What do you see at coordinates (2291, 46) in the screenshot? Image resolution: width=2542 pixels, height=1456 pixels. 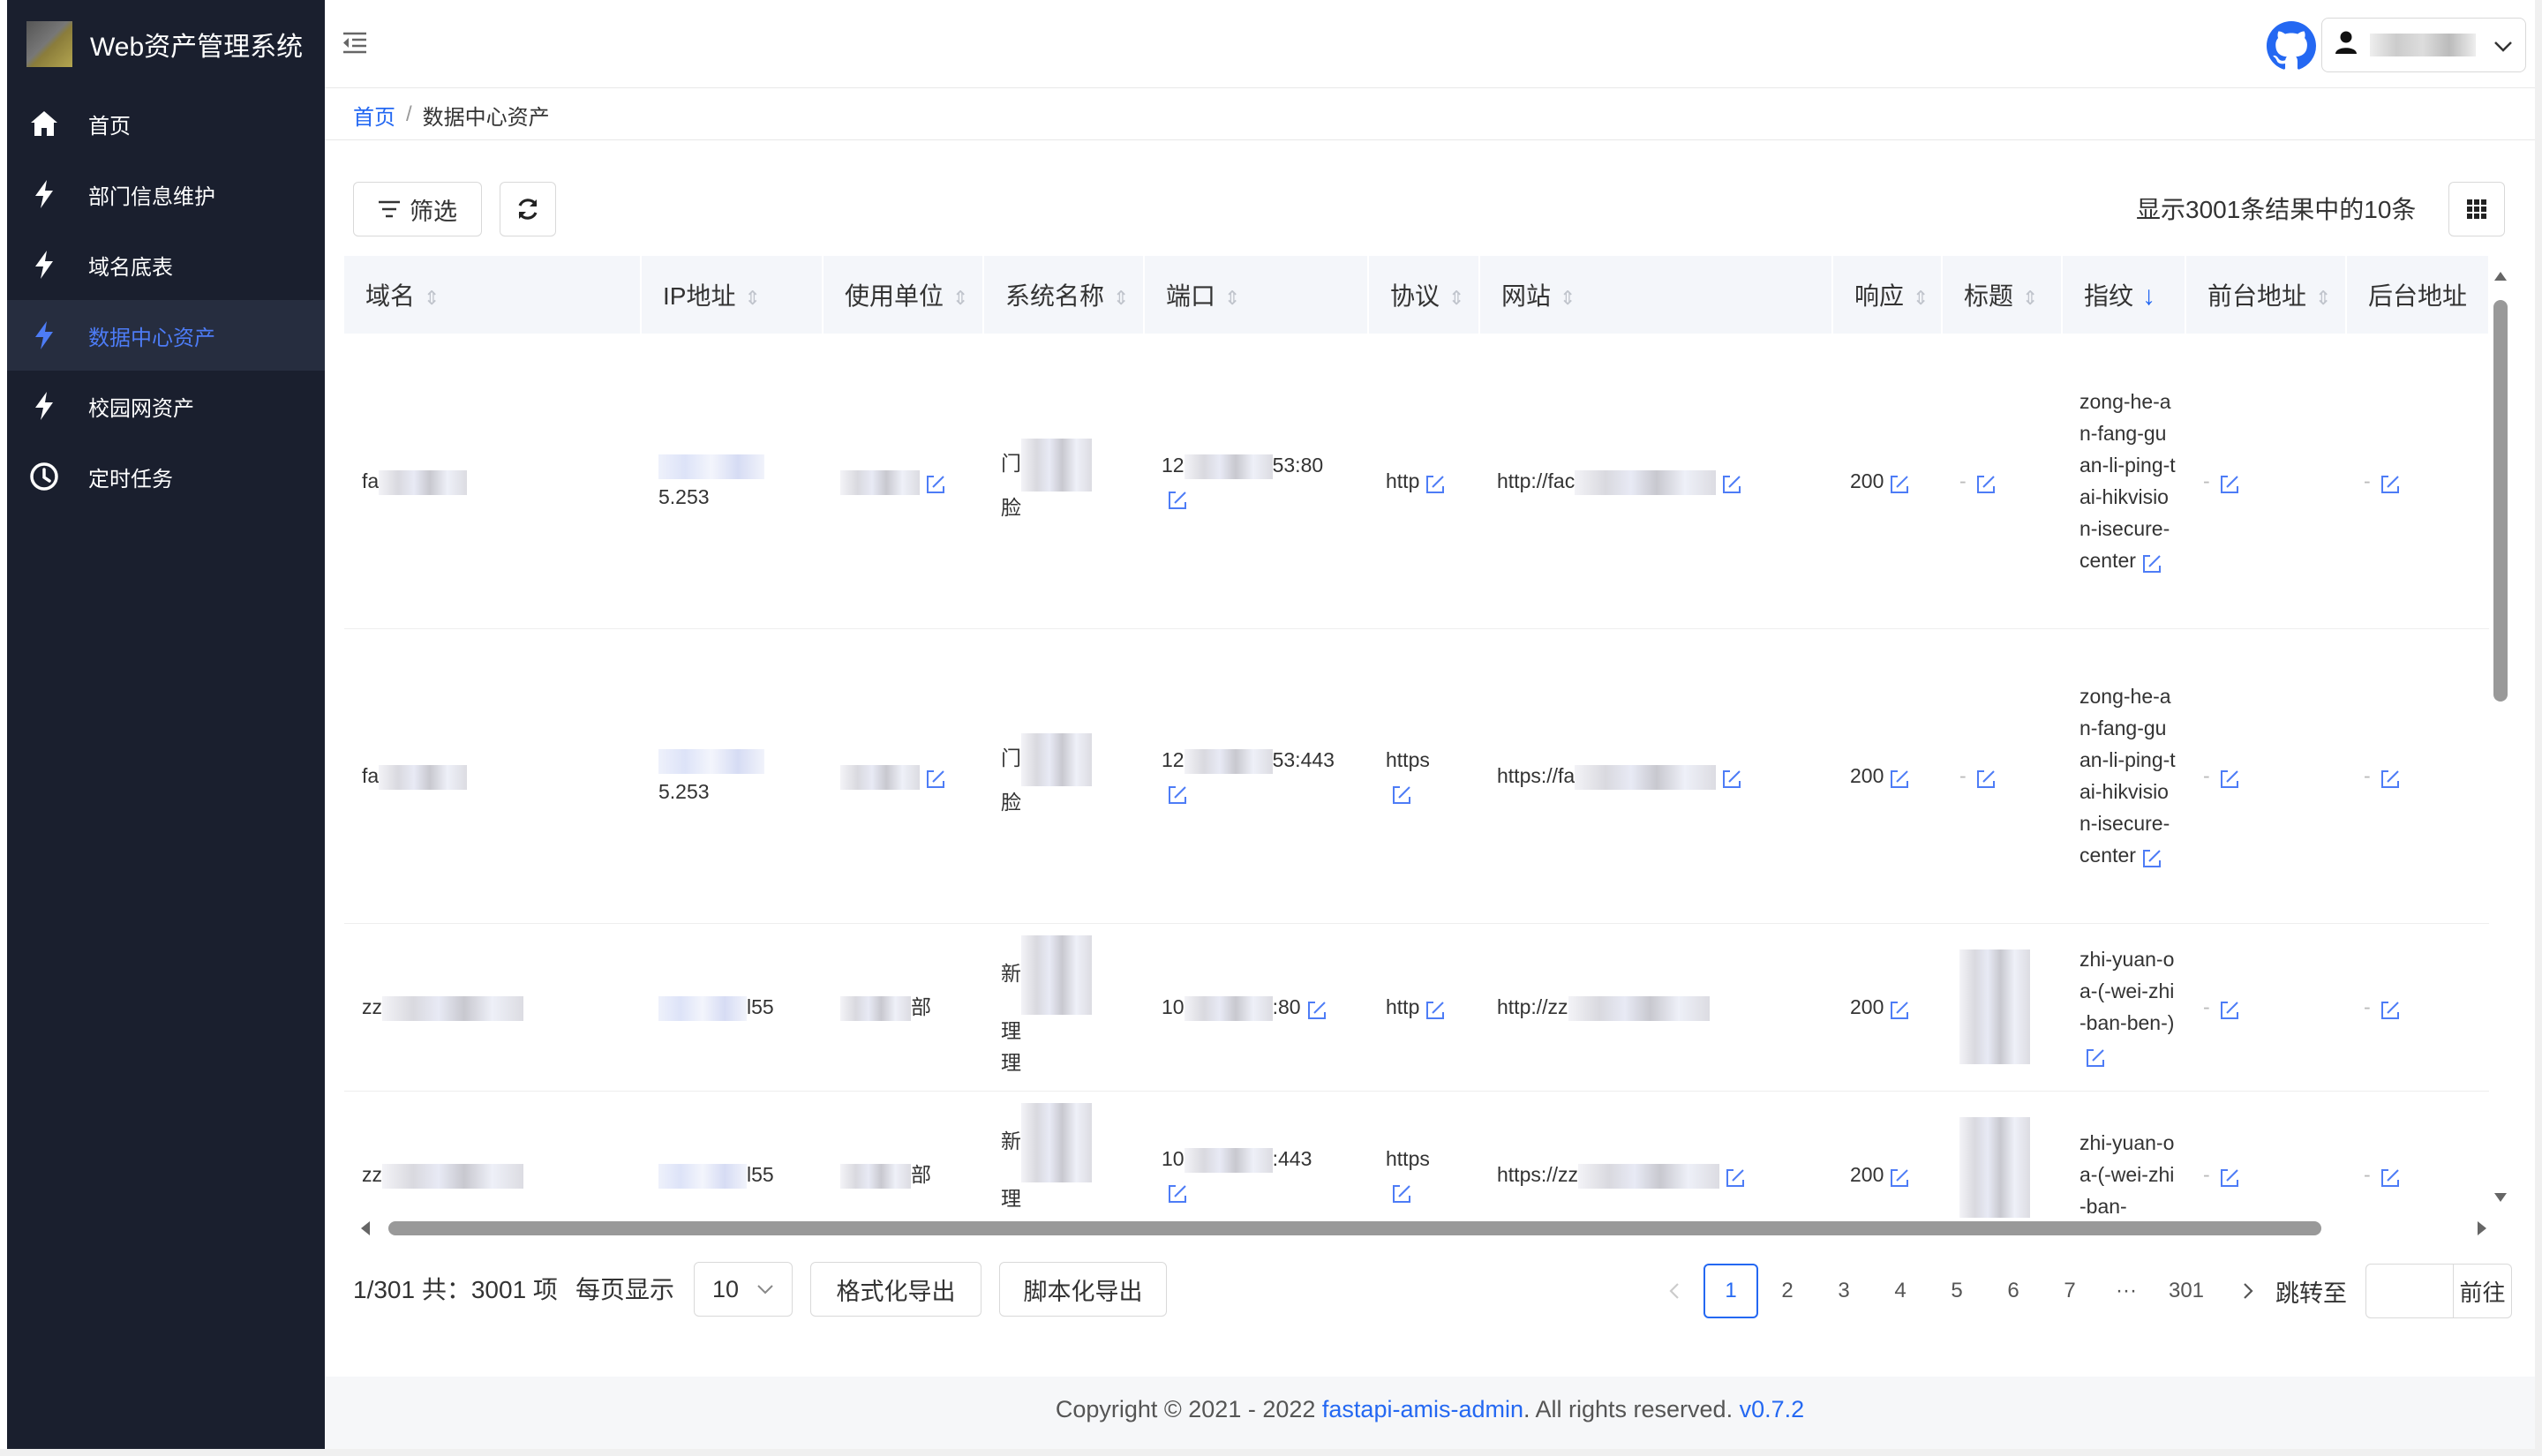 I see `github-icon` at bounding box center [2291, 46].